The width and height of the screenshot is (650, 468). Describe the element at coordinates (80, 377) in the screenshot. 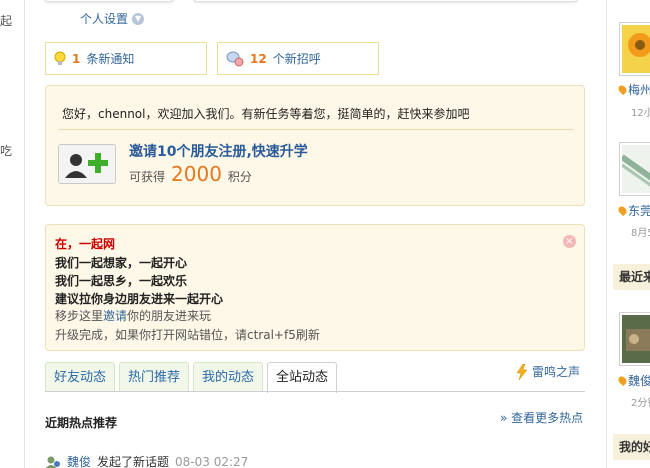

I see `tab-friend-feed: 好友动态` at that location.